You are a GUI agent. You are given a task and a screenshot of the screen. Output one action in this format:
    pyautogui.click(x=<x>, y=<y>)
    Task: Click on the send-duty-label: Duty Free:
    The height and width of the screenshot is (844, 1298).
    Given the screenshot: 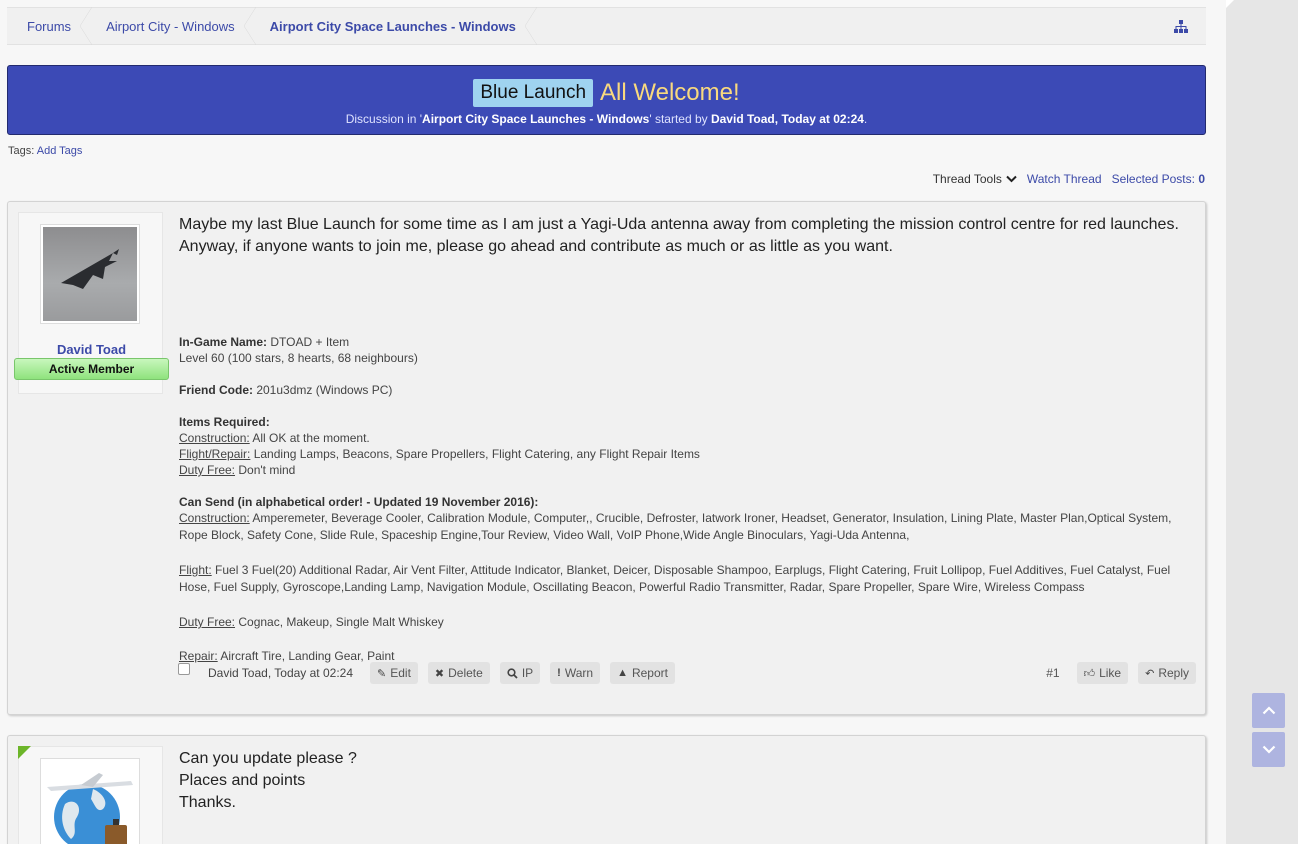 What is the action you would take?
    pyautogui.click(x=207, y=622)
    